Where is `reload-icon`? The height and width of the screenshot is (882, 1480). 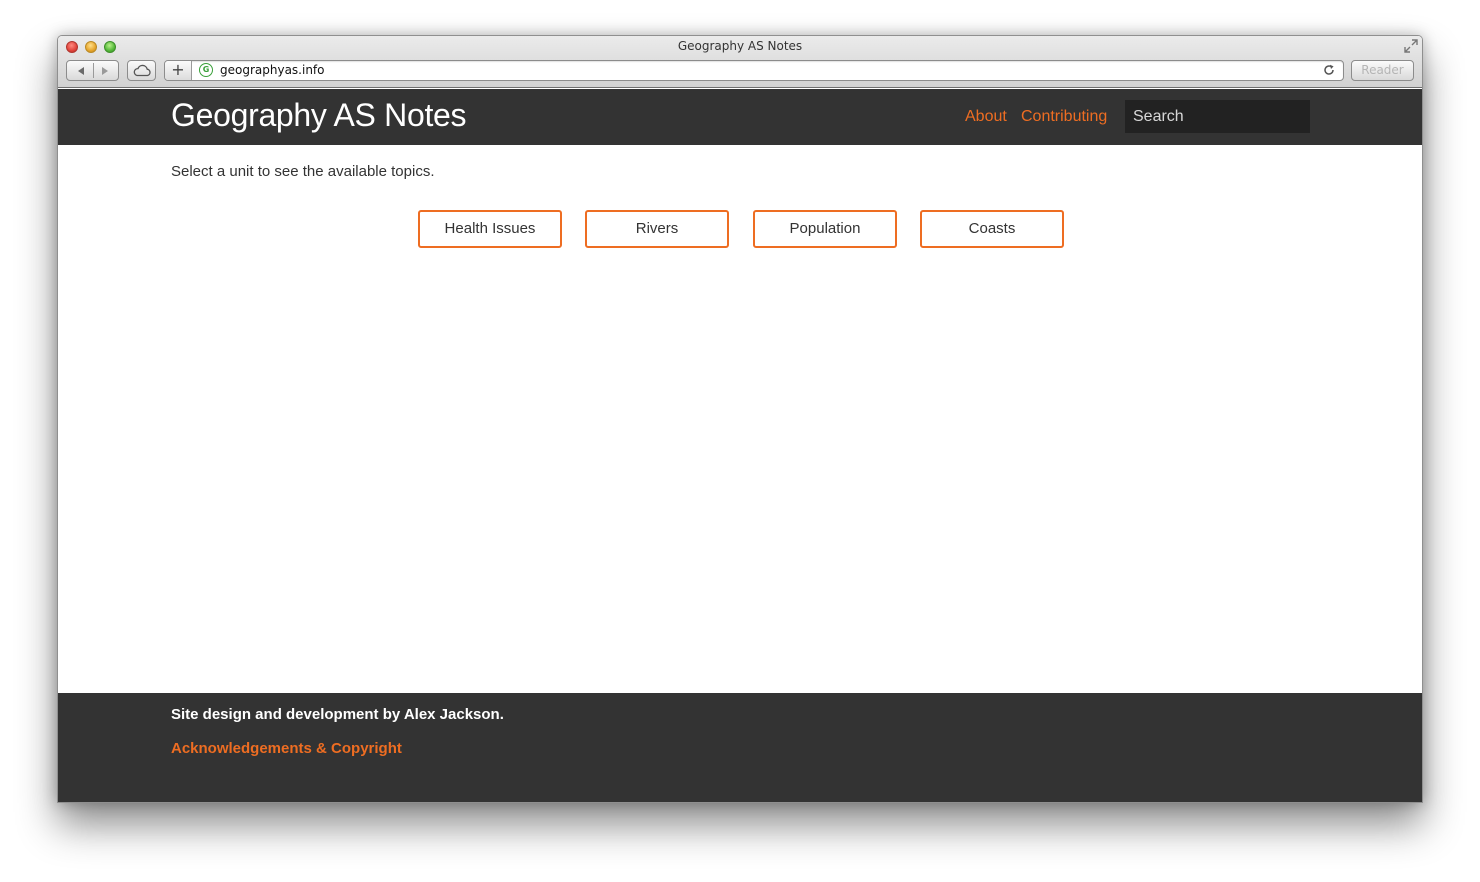
reload-icon is located at coordinates (1329, 70).